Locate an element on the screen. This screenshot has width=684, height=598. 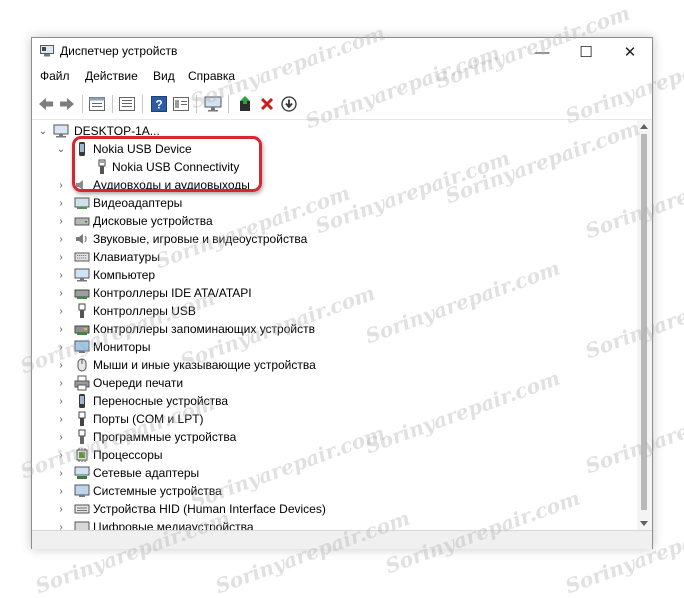
tree-item-category: › Порты (COM и LPT) is located at coordinates (334, 419).